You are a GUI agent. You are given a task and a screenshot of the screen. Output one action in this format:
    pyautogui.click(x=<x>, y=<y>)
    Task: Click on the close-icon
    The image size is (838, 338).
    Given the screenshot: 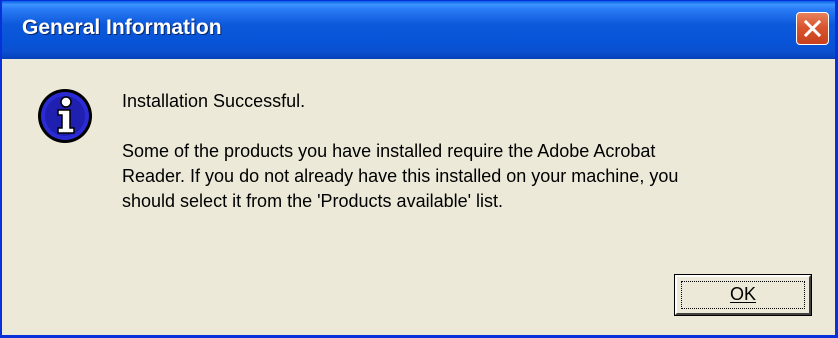 What is the action you would take?
    pyautogui.click(x=812, y=28)
    